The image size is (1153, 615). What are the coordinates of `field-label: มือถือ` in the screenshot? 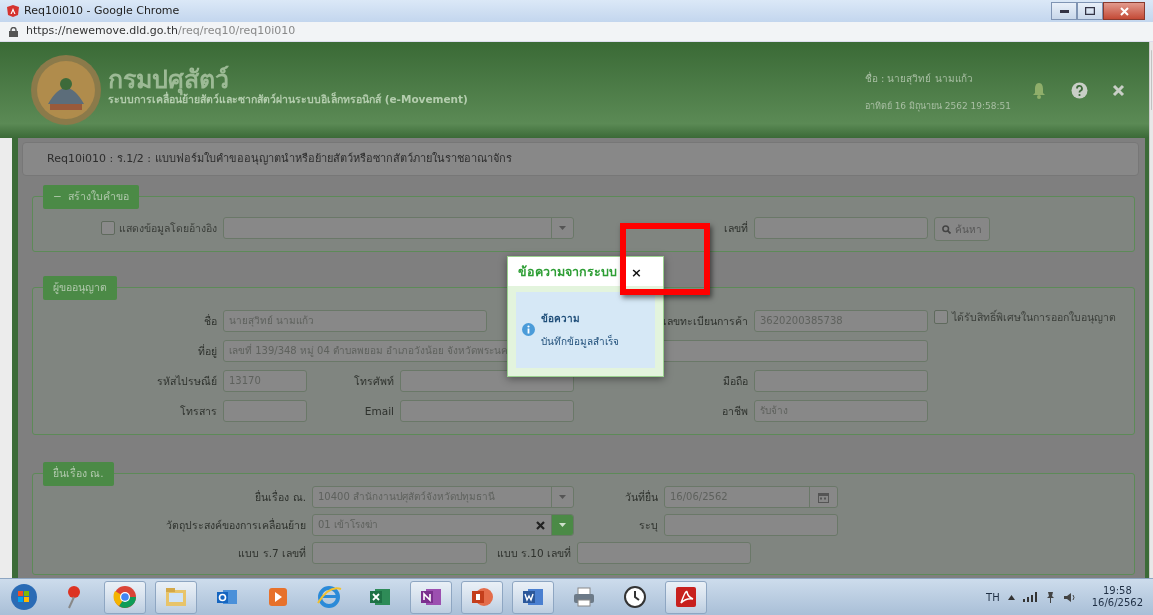 It's located at (735, 381).